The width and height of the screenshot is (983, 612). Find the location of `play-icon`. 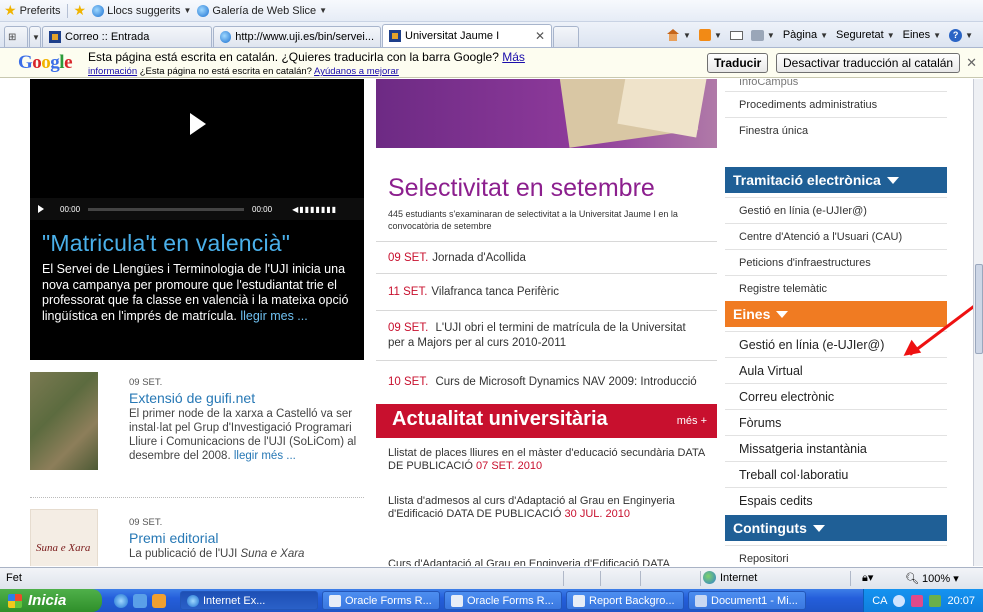

play-icon is located at coordinates (198, 124).